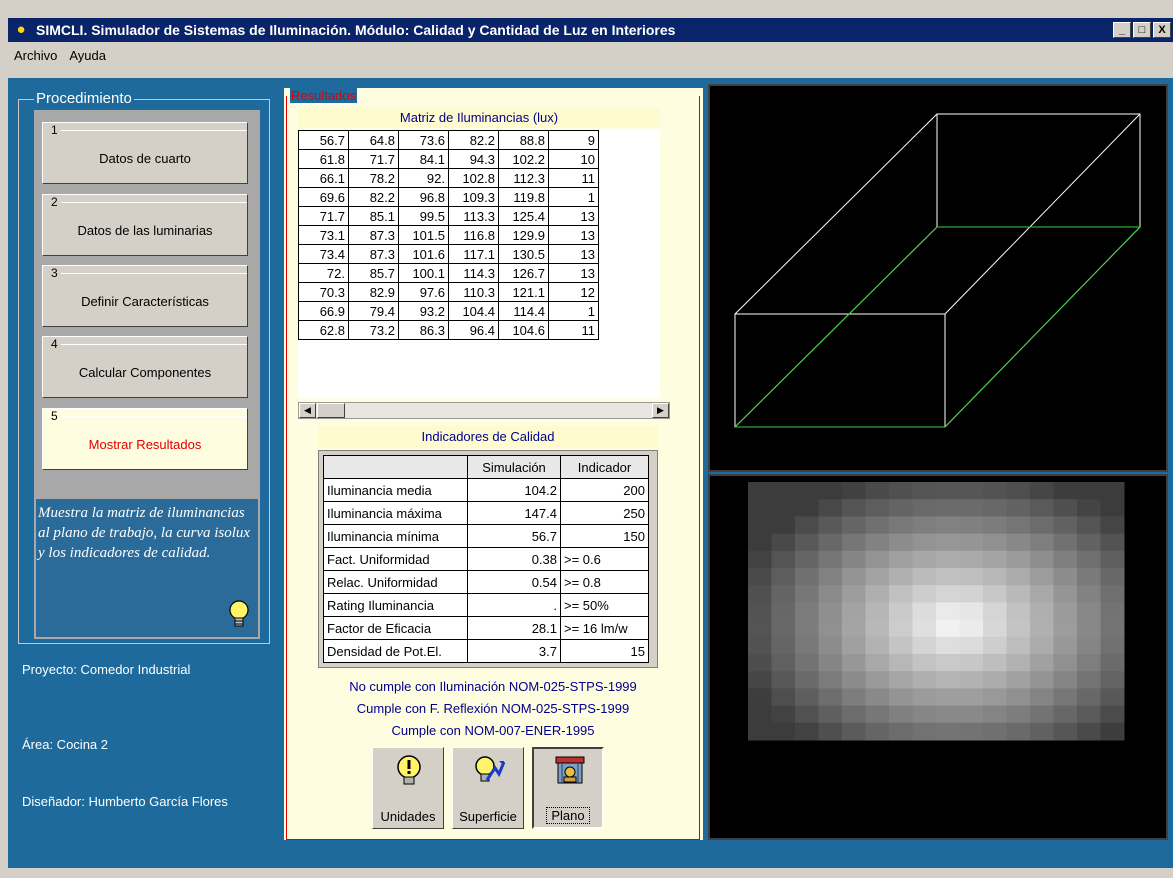 This screenshot has width=1173, height=878. Describe the element at coordinates (423, 235) in the screenshot. I see `matrix-cell: 101.5` at that location.